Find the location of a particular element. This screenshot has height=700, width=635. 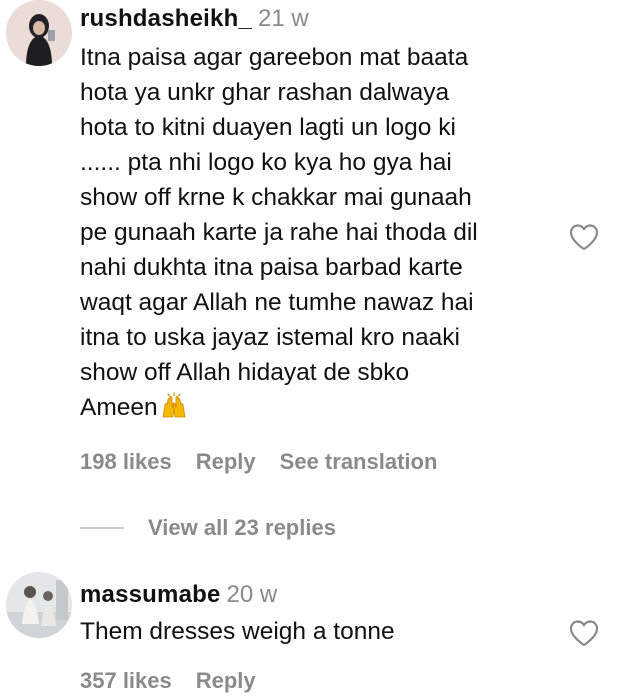

comment-actions: 198 likes Reply See translation is located at coordinates (258, 462).